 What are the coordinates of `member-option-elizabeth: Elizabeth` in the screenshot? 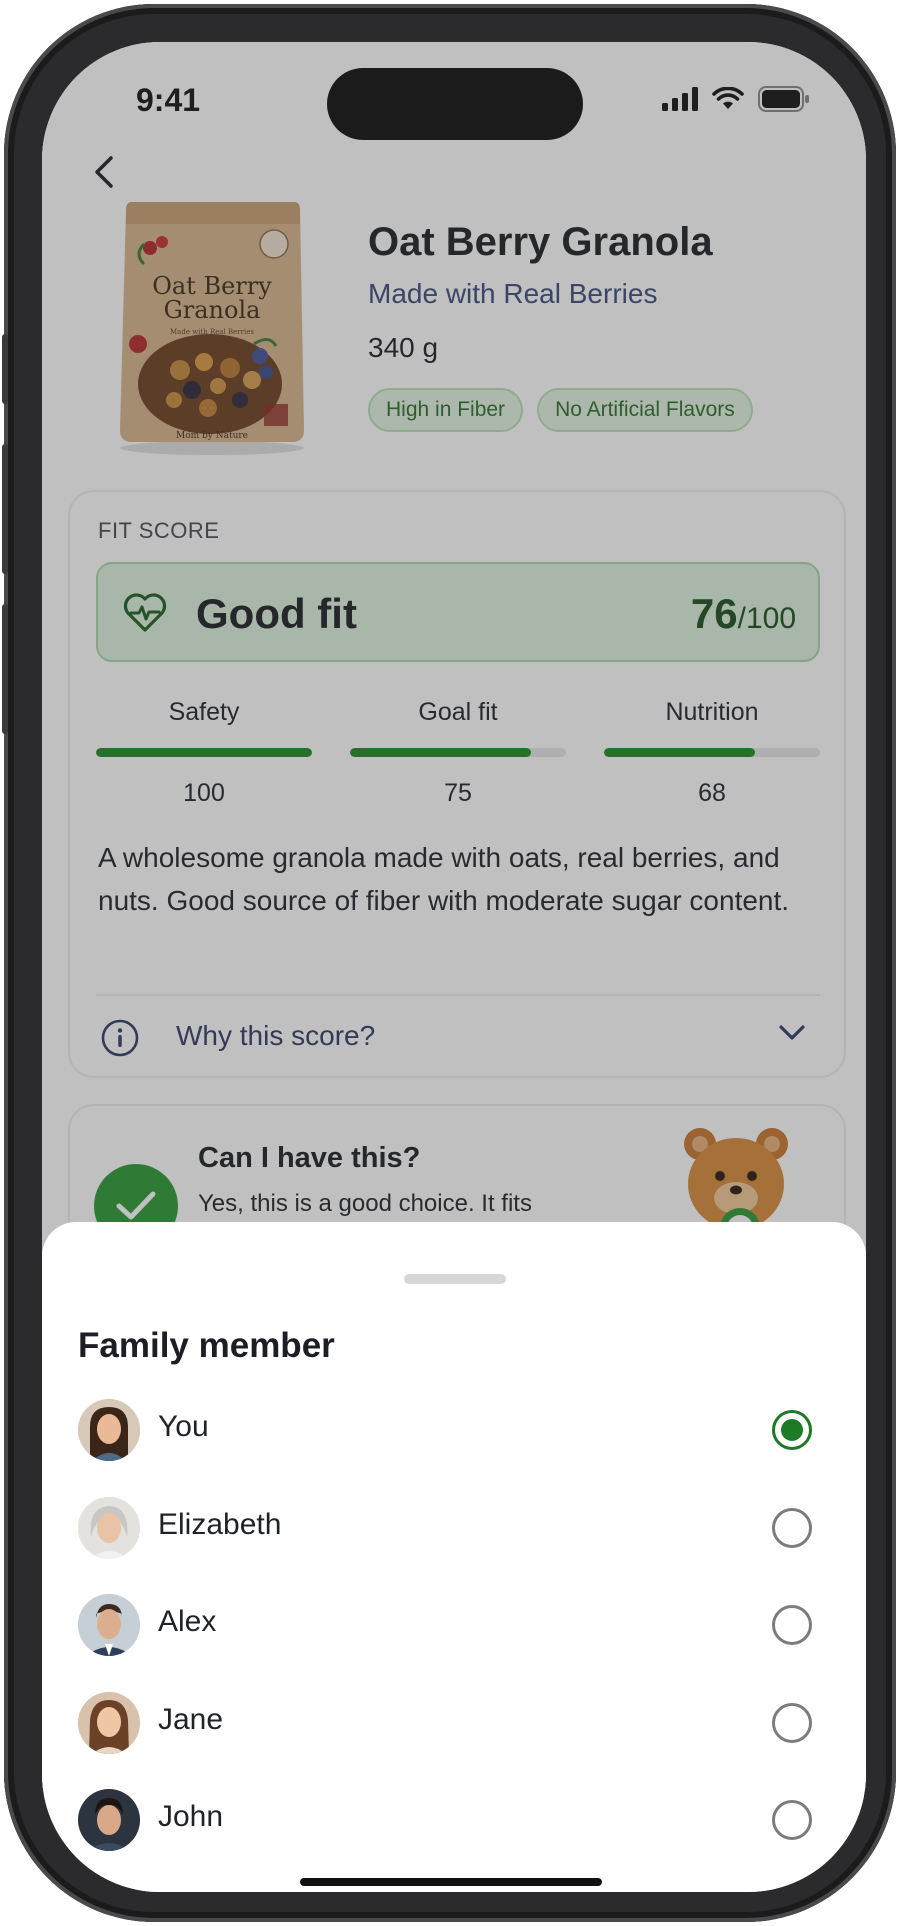 It's located at (454, 1529).